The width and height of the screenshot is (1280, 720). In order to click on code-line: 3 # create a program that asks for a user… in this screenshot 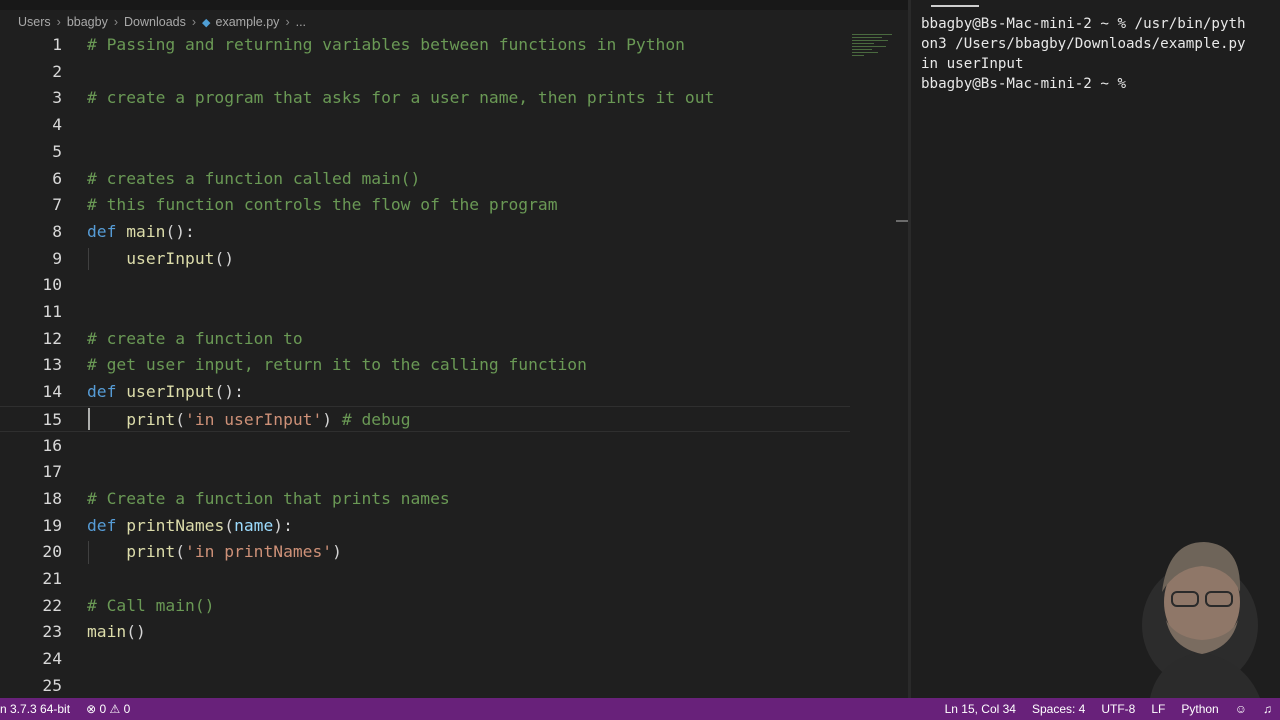, I will do `click(425, 98)`.